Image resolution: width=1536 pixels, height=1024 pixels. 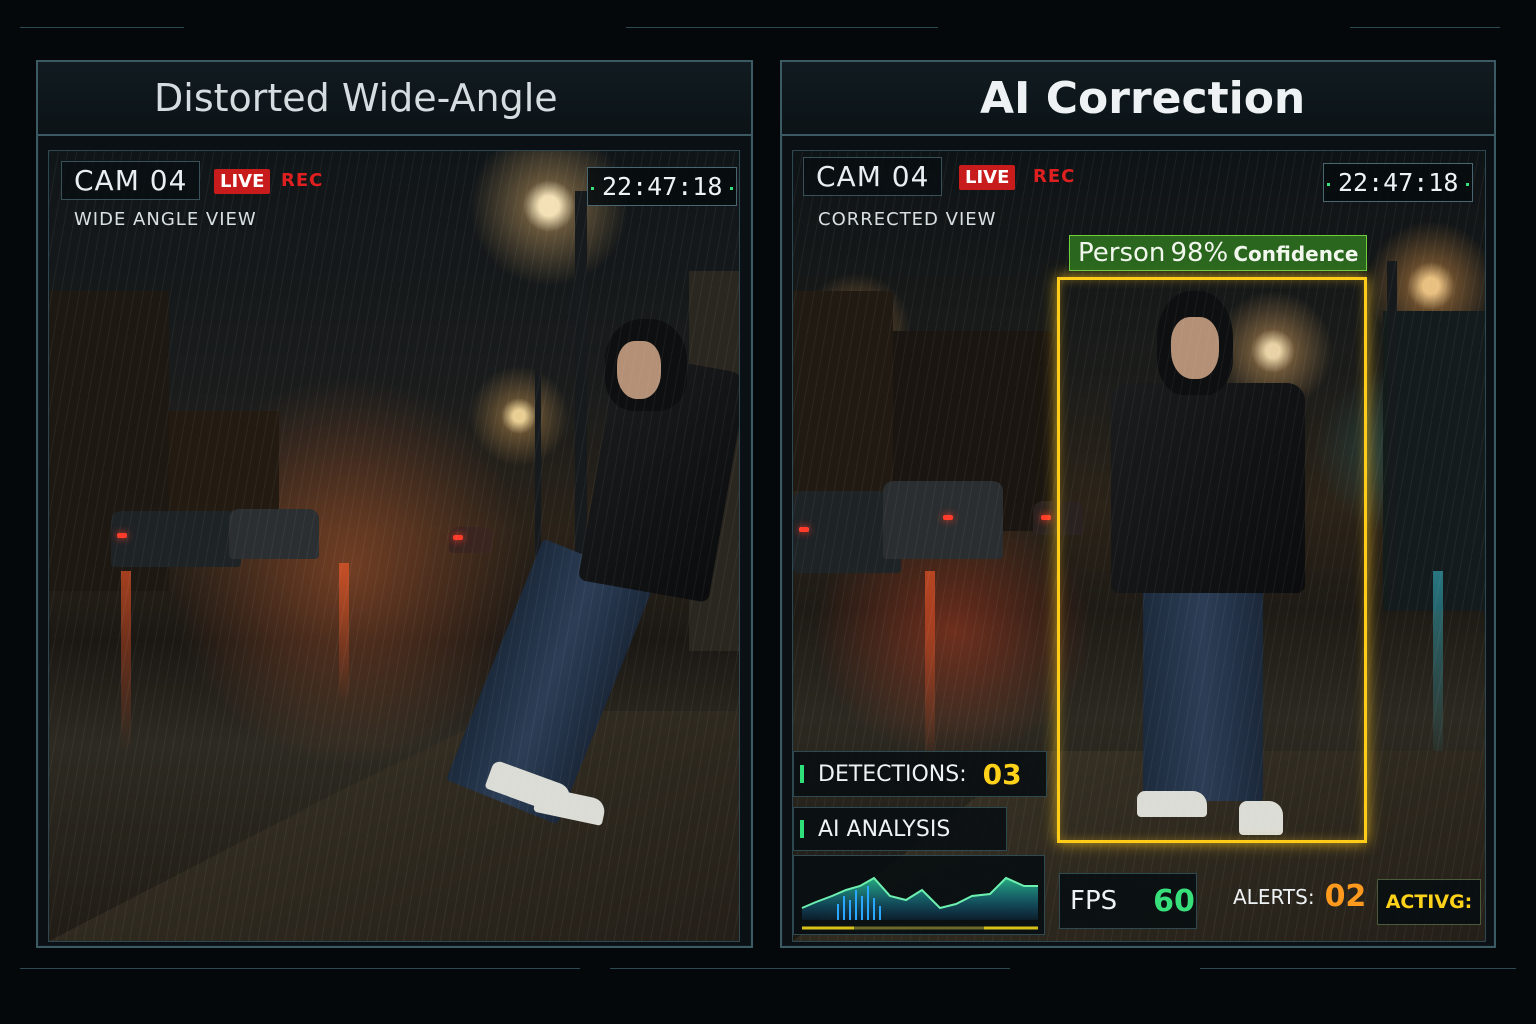 What do you see at coordinates (394, 826) in the screenshot?
I see `sidewalk` at bounding box center [394, 826].